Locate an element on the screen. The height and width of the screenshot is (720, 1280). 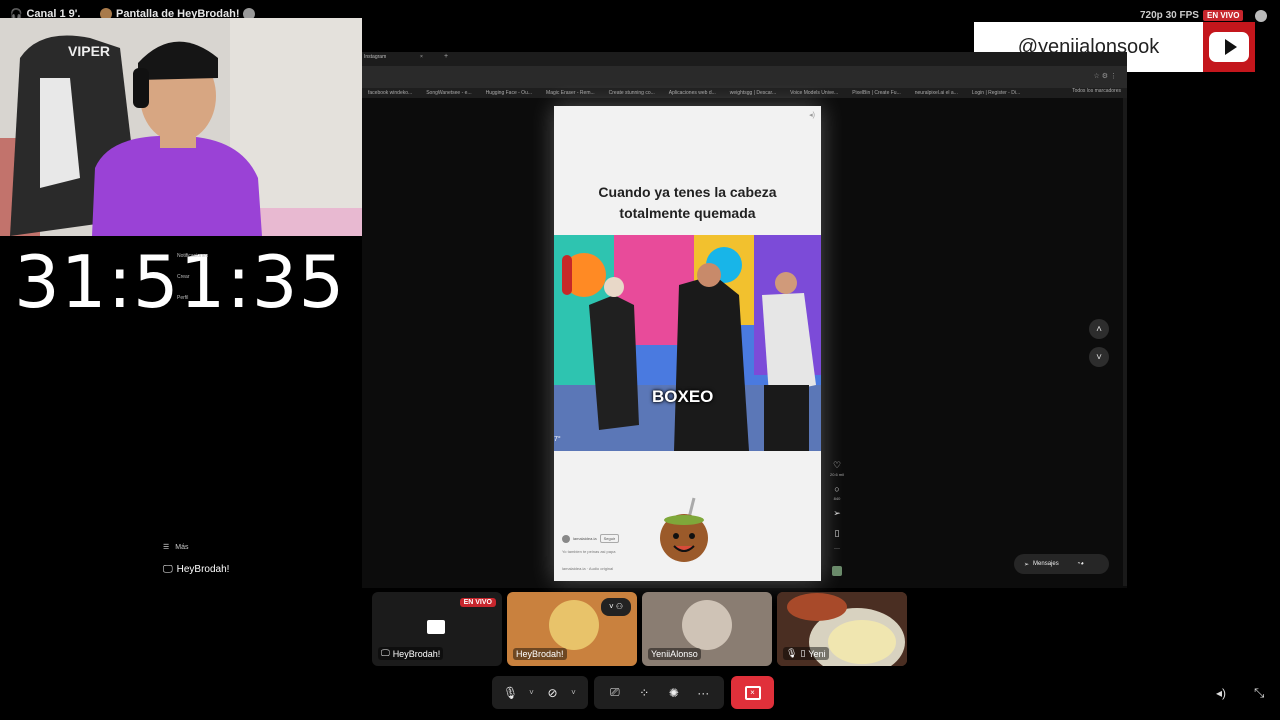
previous-reel-button: ˄ is located at coordinates (1099, 329).